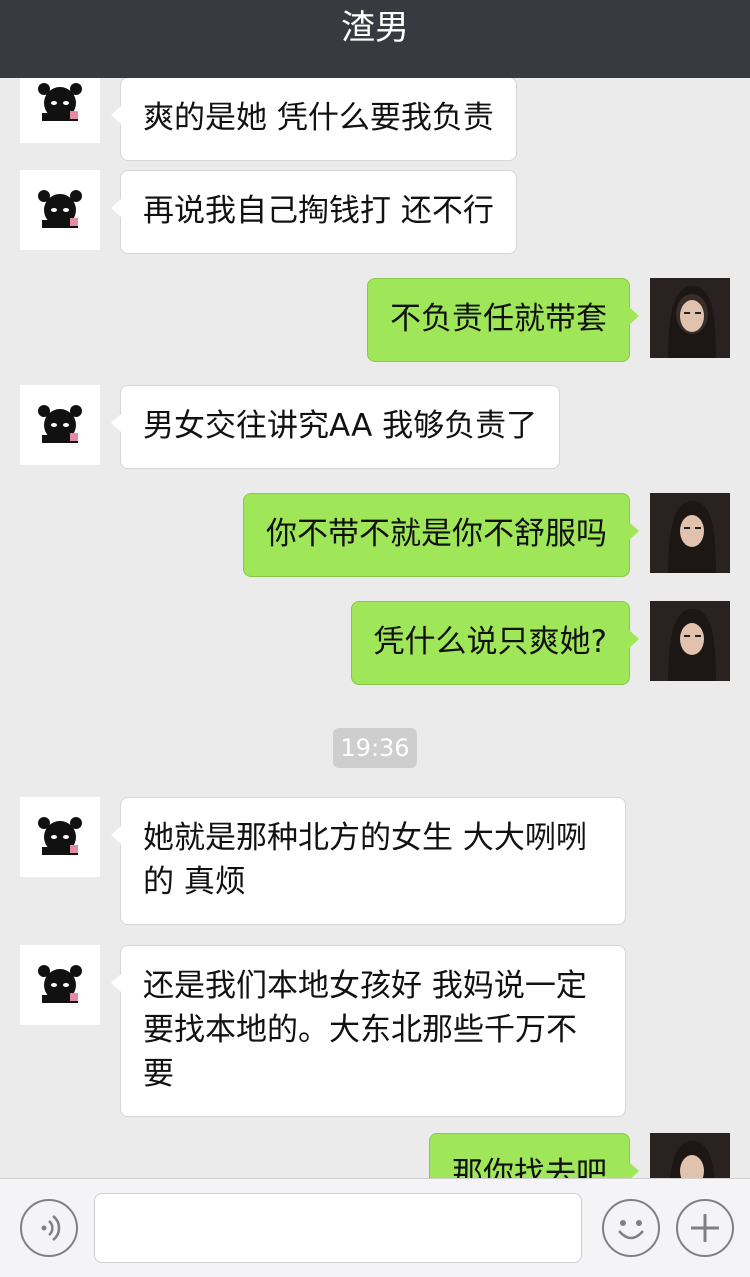 This screenshot has height=1277, width=750. I want to click on emoji-button, so click(631, 1228).